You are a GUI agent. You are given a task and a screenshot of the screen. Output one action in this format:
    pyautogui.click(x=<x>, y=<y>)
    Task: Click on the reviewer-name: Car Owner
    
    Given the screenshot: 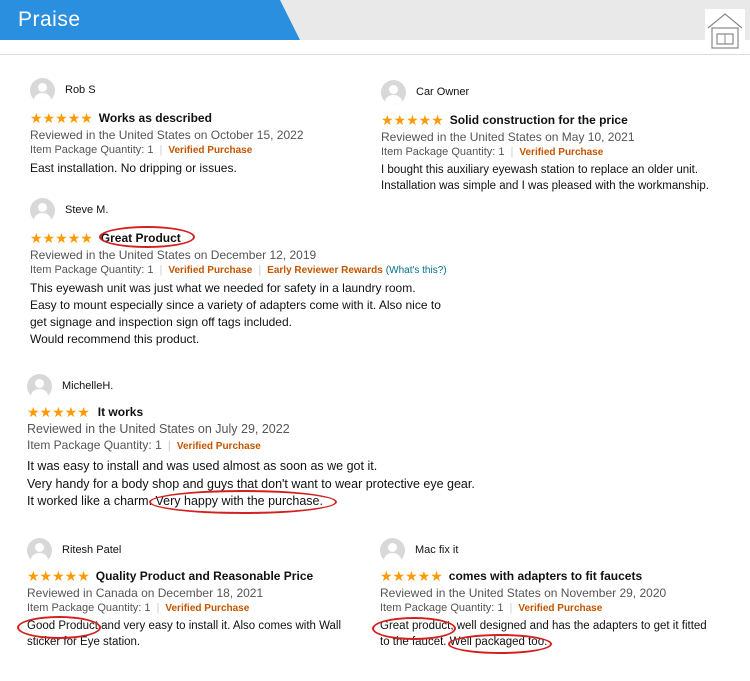 What is the action you would take?
    pyautogui.click(x=442, y=92)
    